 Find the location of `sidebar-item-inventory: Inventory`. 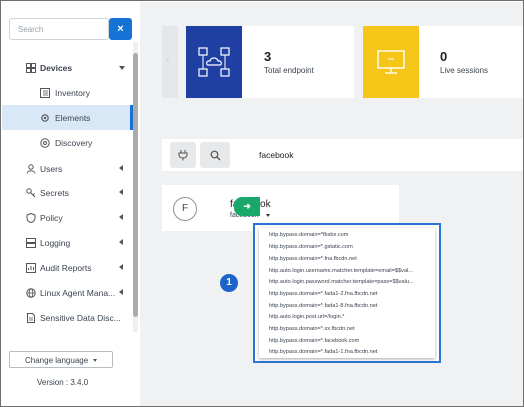

sidebar-item-inventory: Inventory is located at coordinates (67, 92).